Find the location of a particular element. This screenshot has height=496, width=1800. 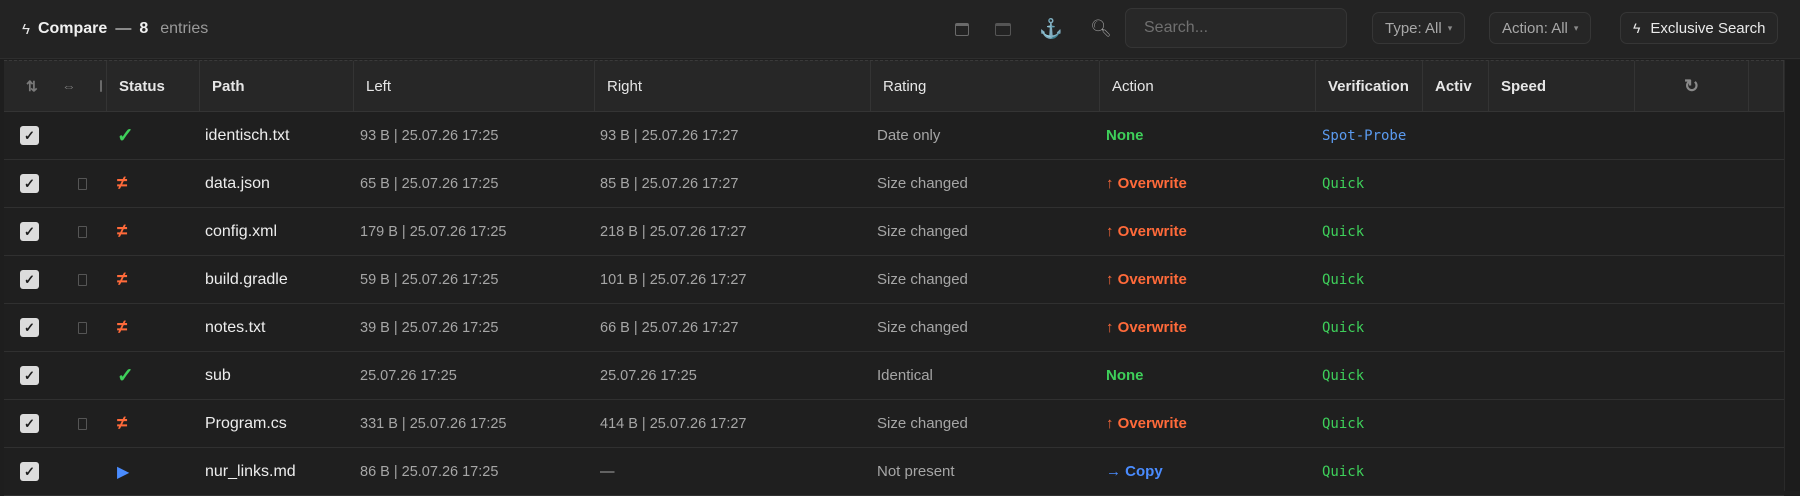

column-left: Left is located at coordinates (474, 86).